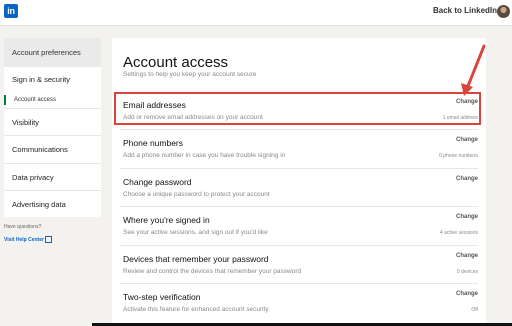  I want to click on annotation-arrow-icon, so click(473, 70).